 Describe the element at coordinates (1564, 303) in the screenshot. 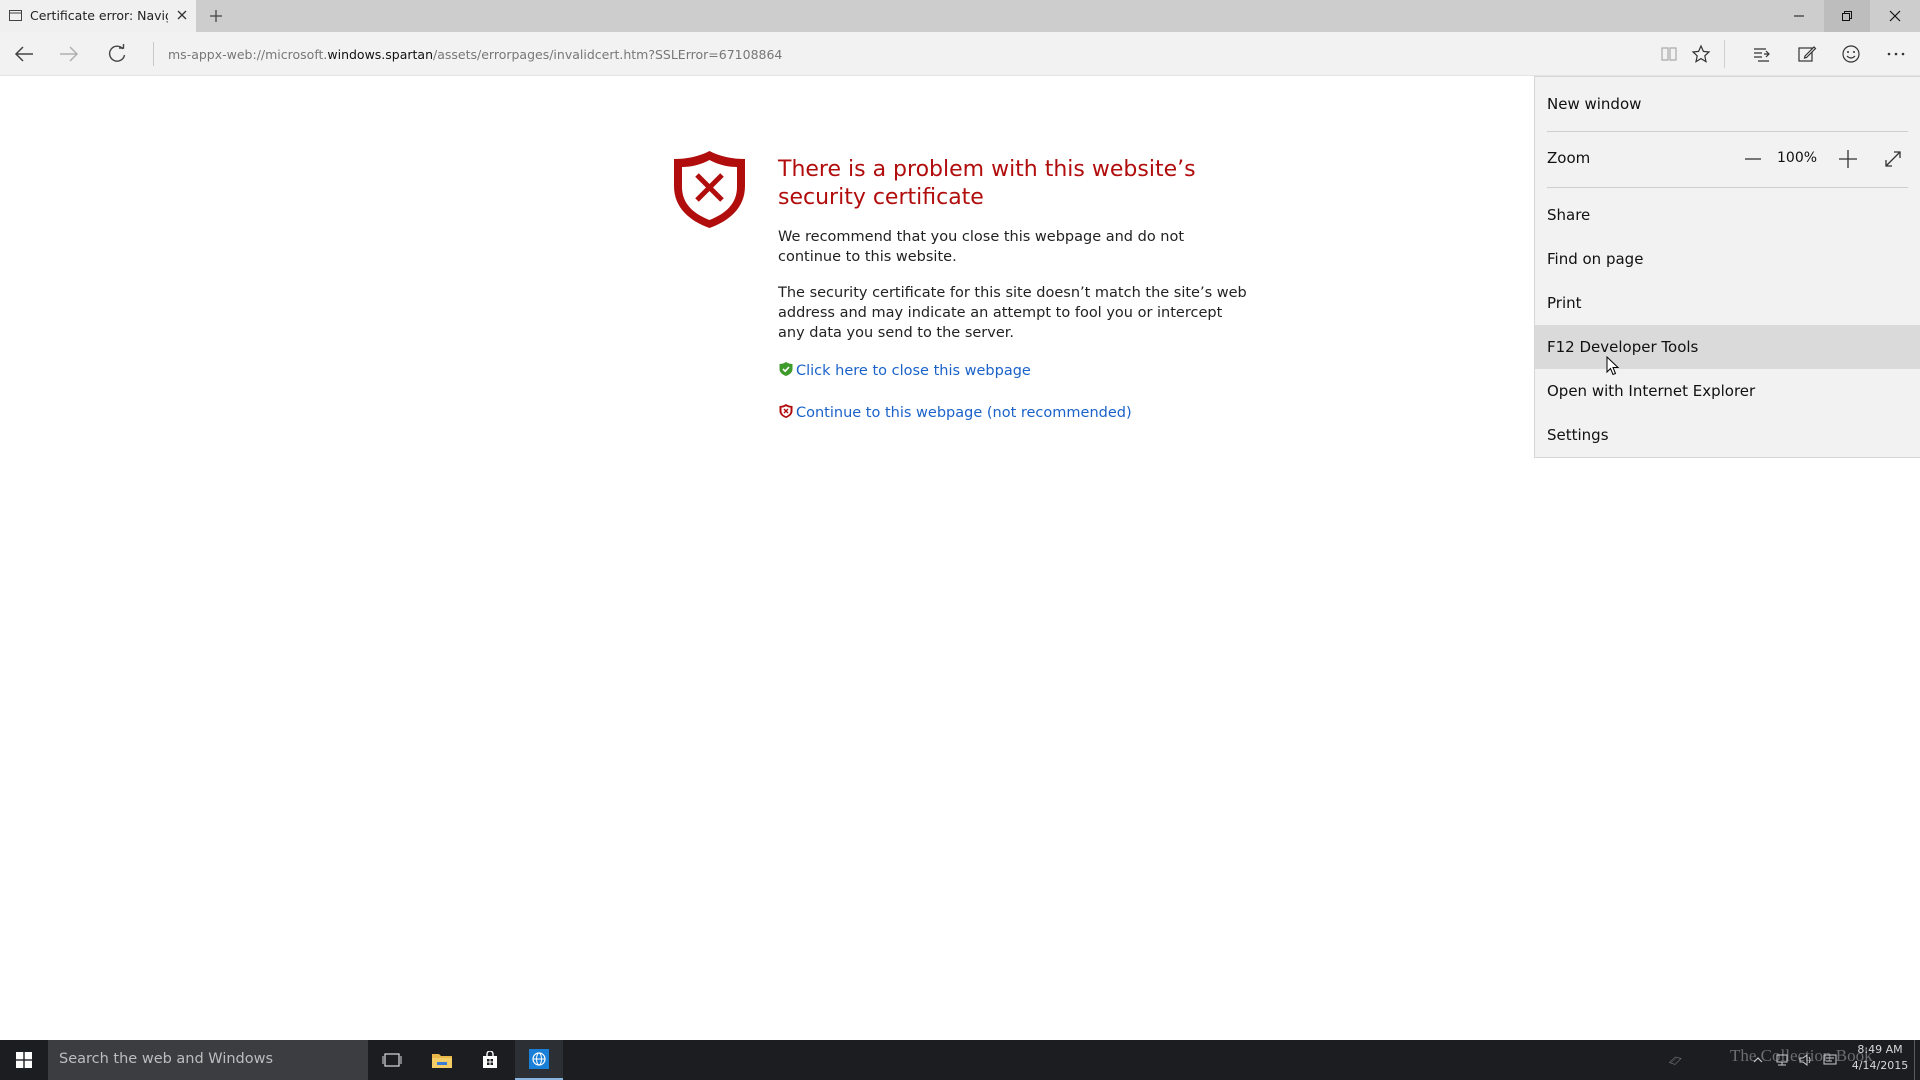

I see `menu-item-label: Print` at that location.